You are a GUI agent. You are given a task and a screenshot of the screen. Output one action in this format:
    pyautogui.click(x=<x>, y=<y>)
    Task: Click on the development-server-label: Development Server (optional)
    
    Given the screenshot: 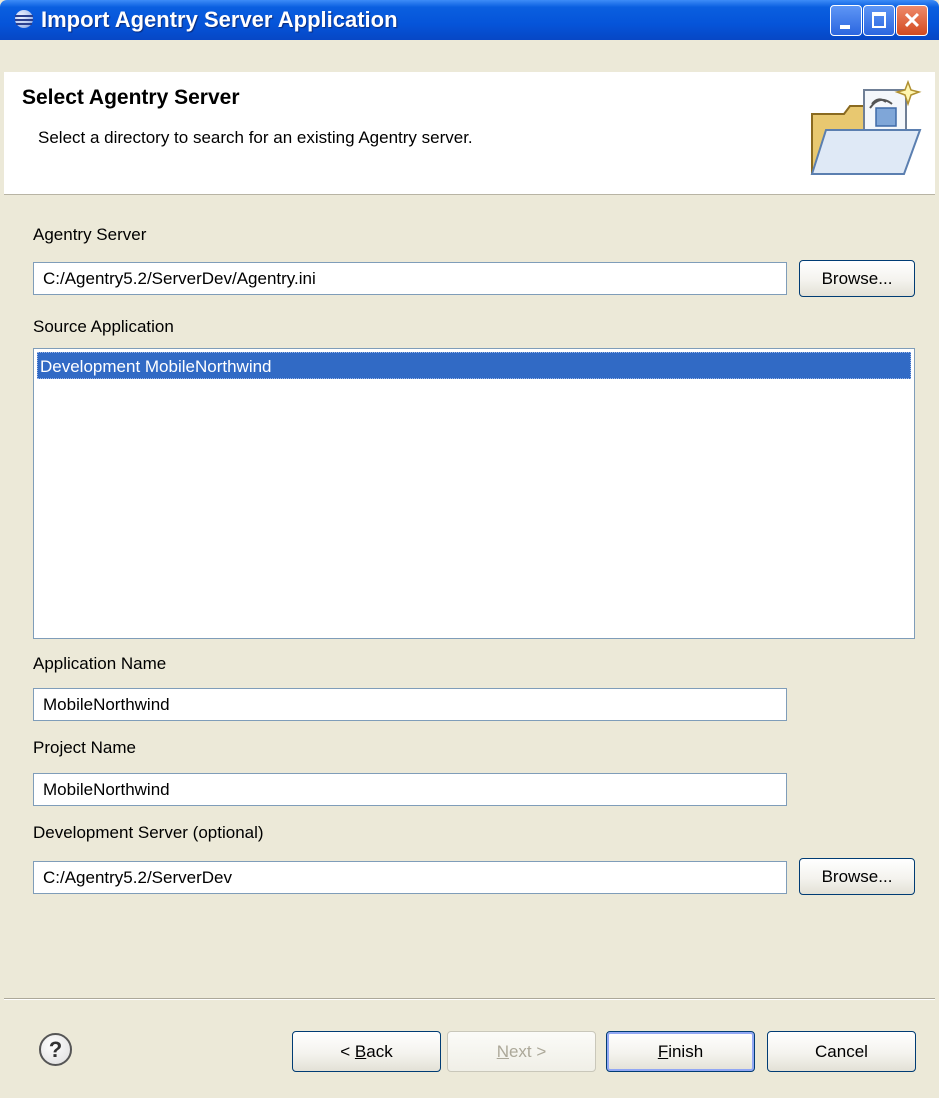 What is the action you would take?
    pyautogui.click(x=148, y=832)
    